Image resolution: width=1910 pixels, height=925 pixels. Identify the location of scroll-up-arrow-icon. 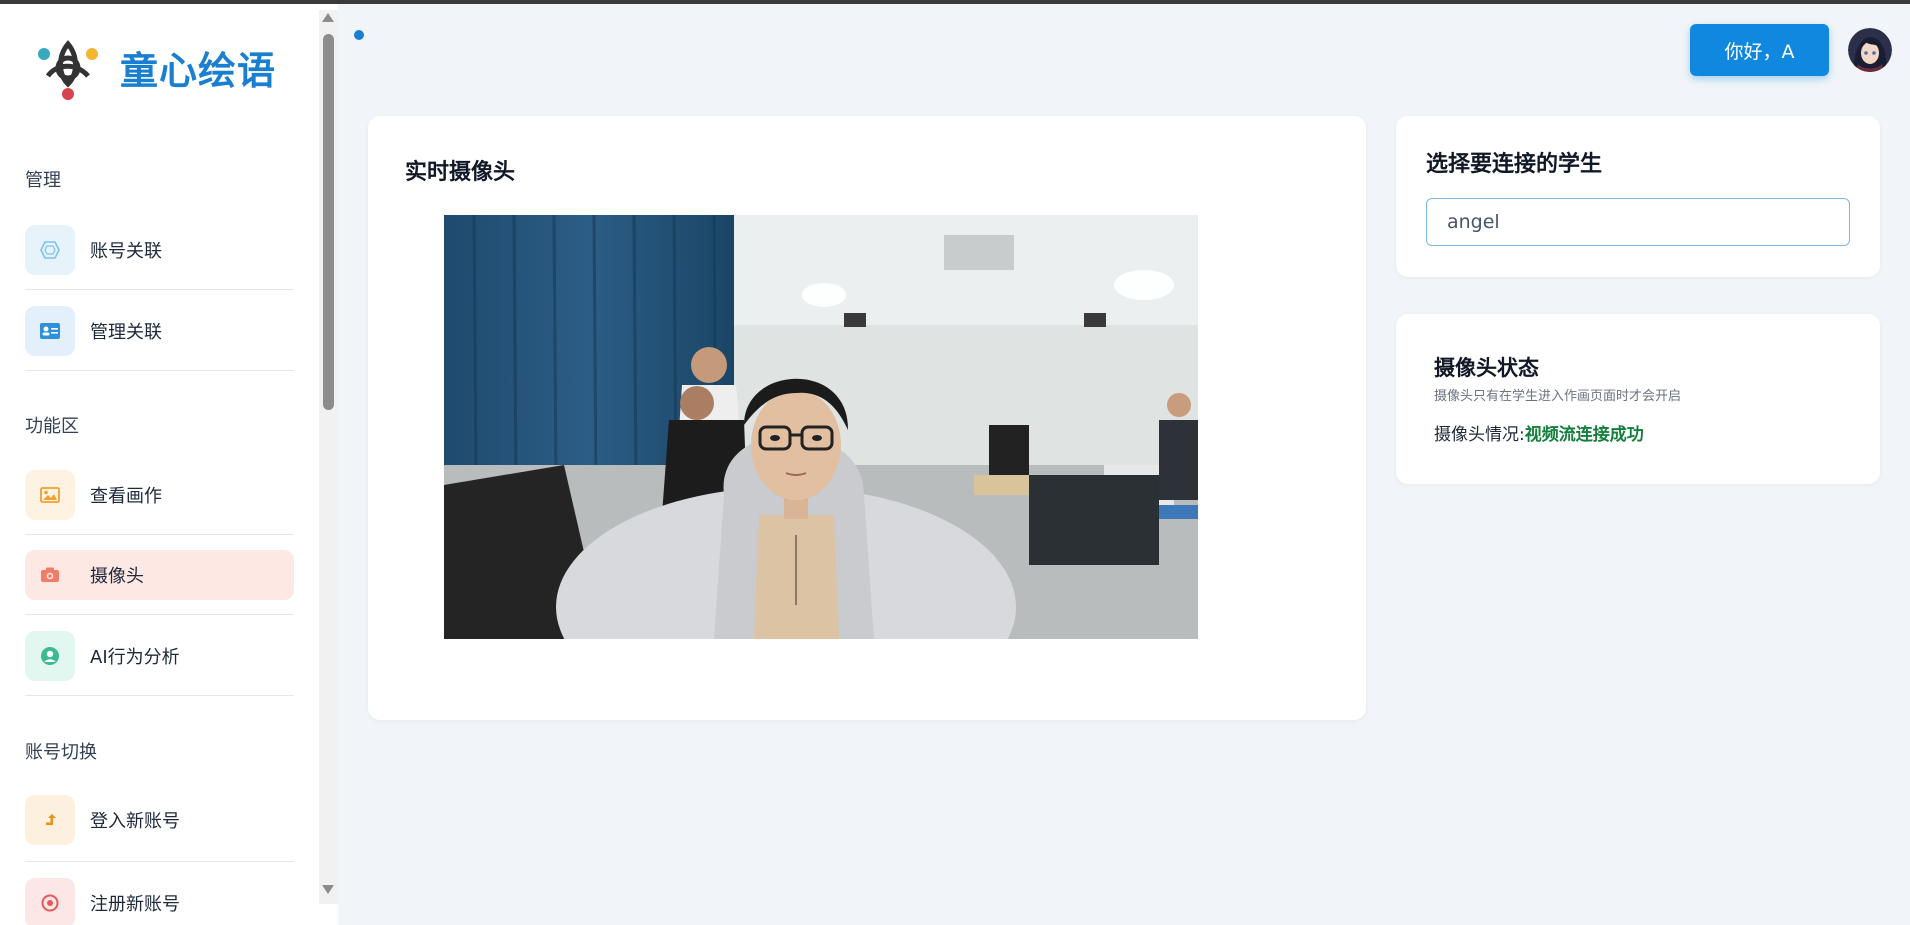
(328, 17).